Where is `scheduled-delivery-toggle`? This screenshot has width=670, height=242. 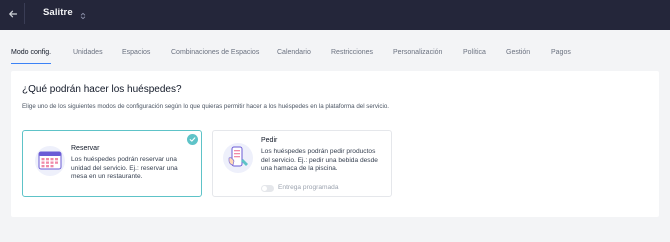 scheduled-delivery-toggle is located at coordinates (267, 188).